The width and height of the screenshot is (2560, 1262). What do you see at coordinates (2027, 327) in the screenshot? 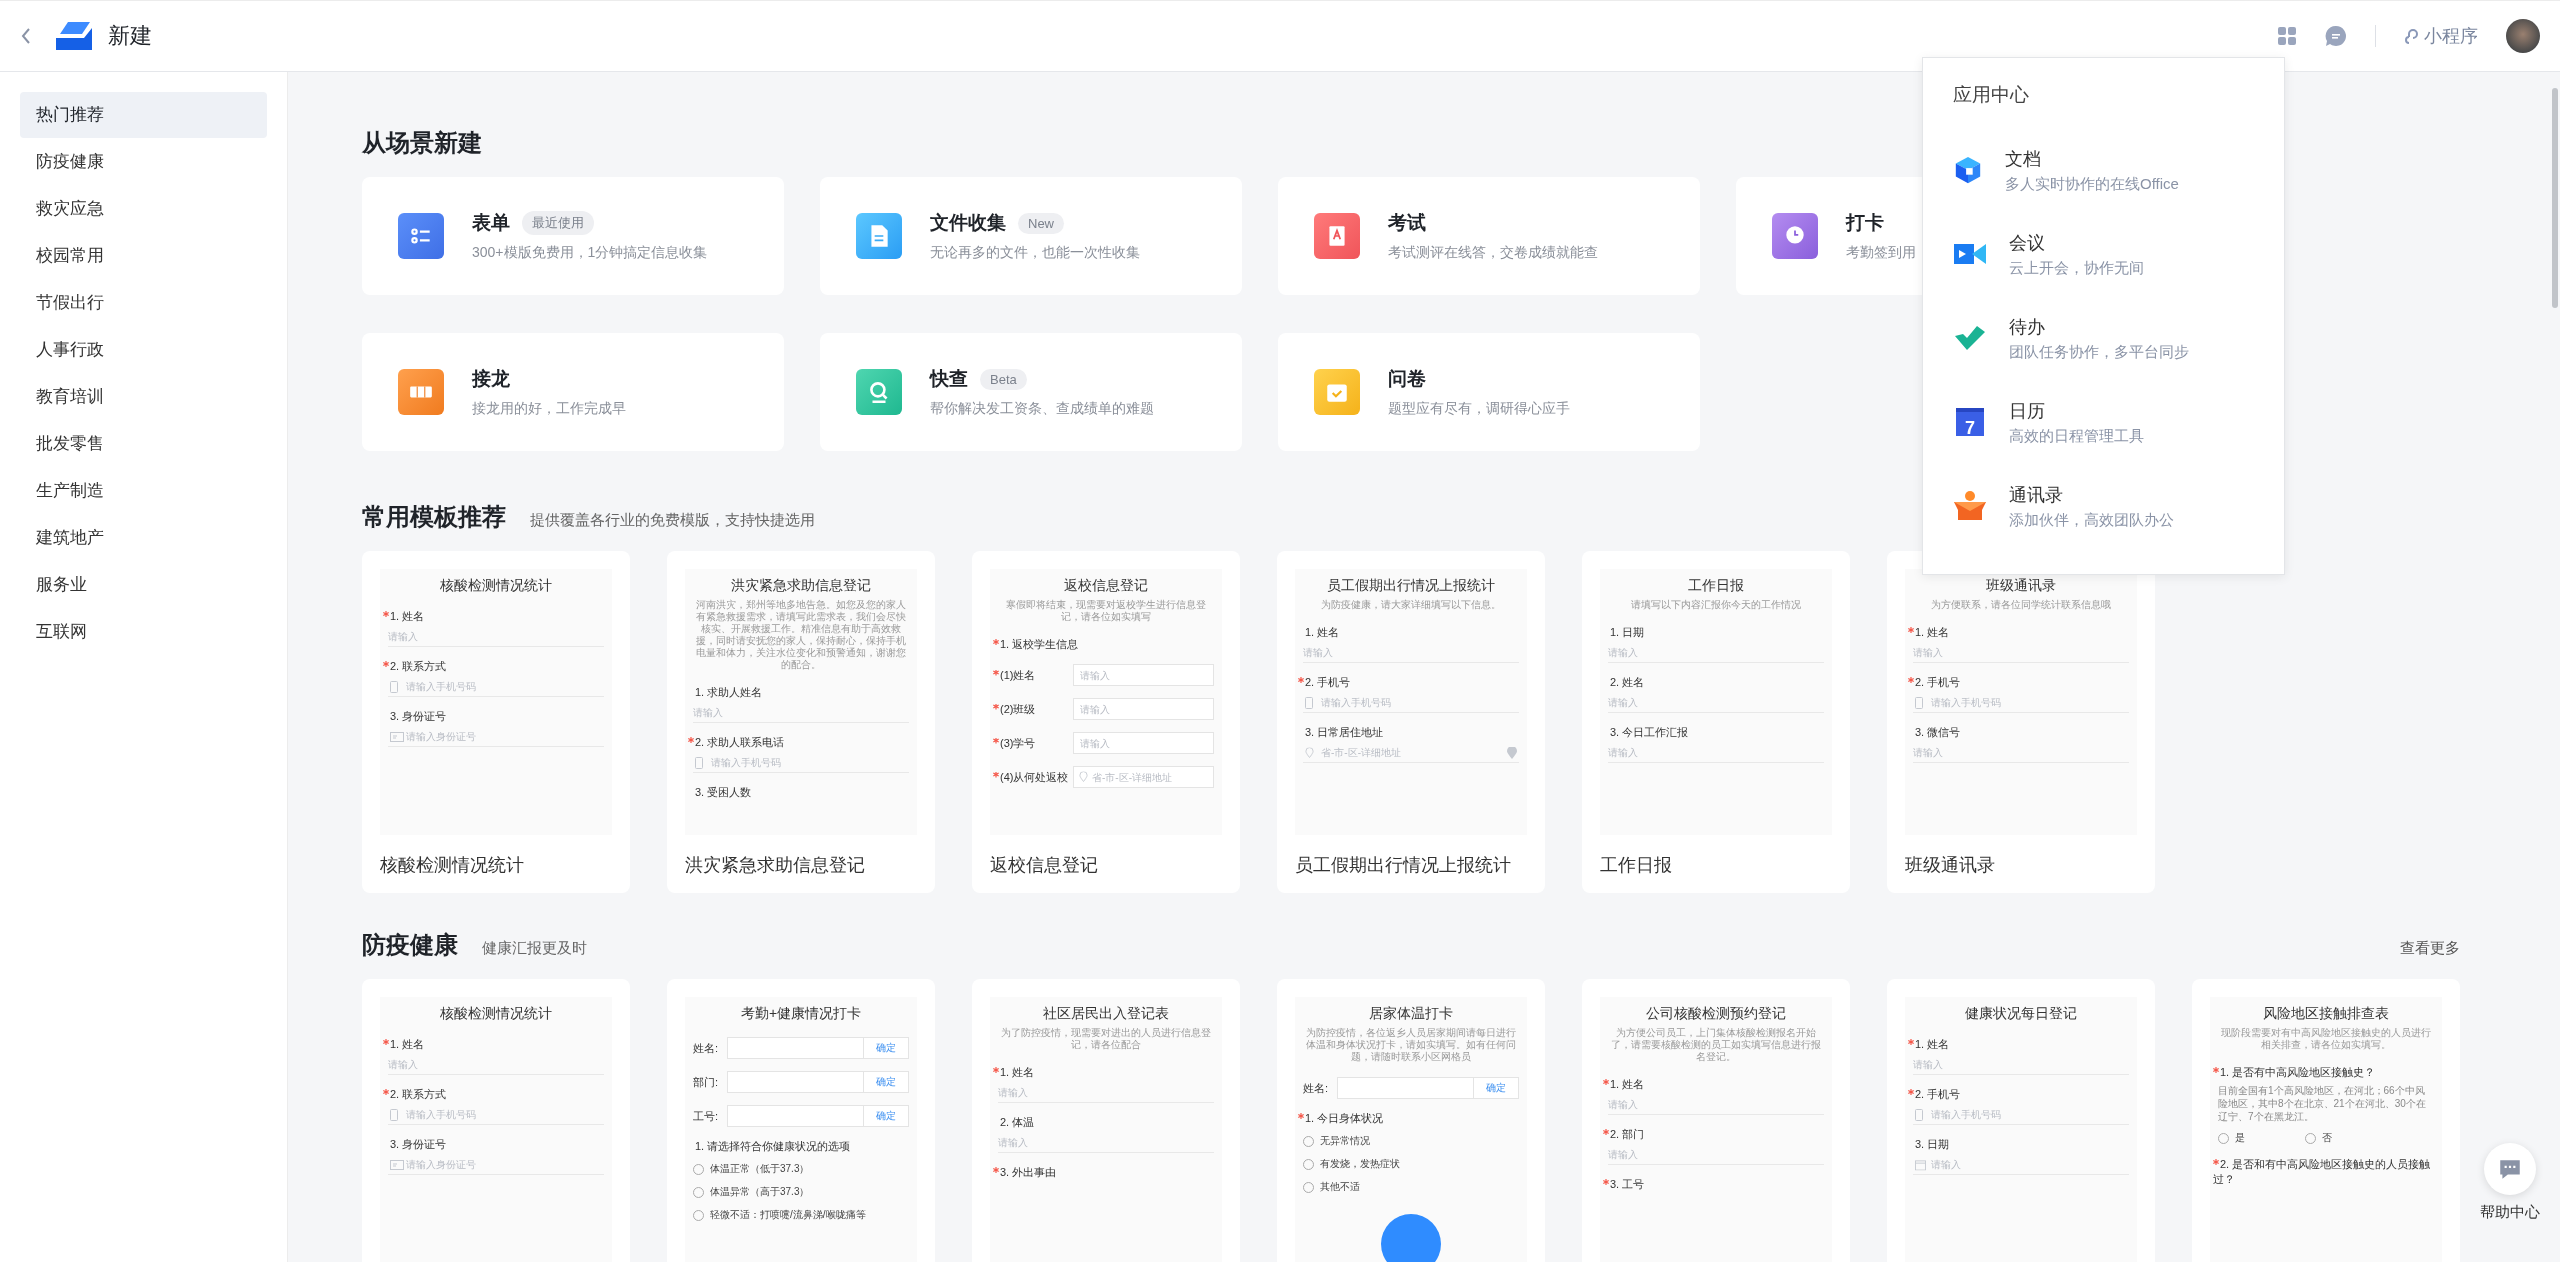
I see `app-name: 待办` at bounding box center [2027, 327].